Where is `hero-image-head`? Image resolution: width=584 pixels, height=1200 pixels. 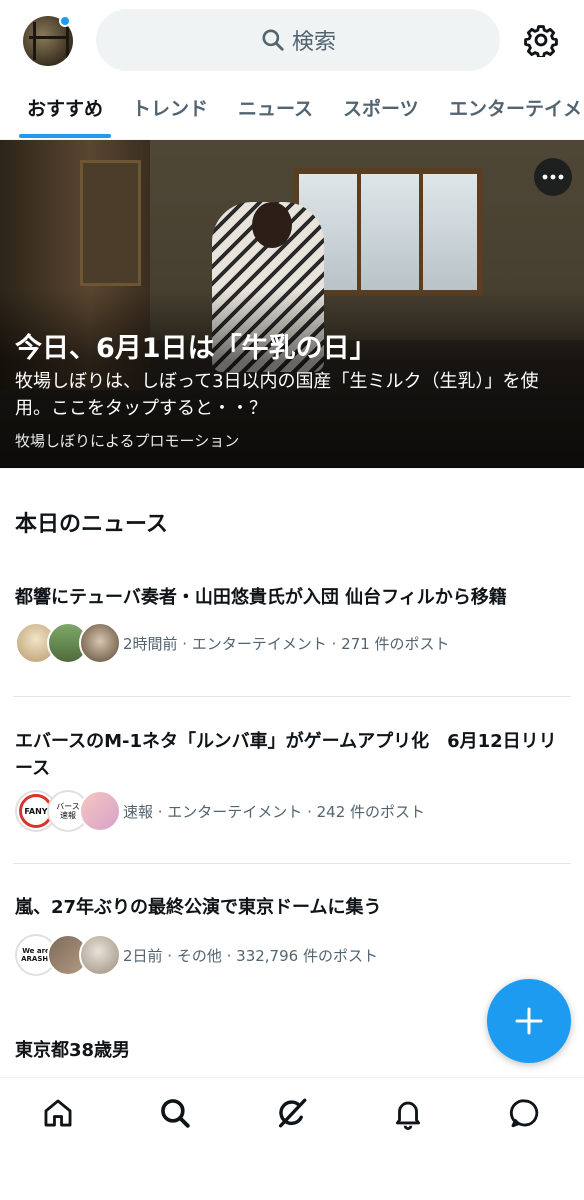 hero-image-head is located at coordinates (272, 225).